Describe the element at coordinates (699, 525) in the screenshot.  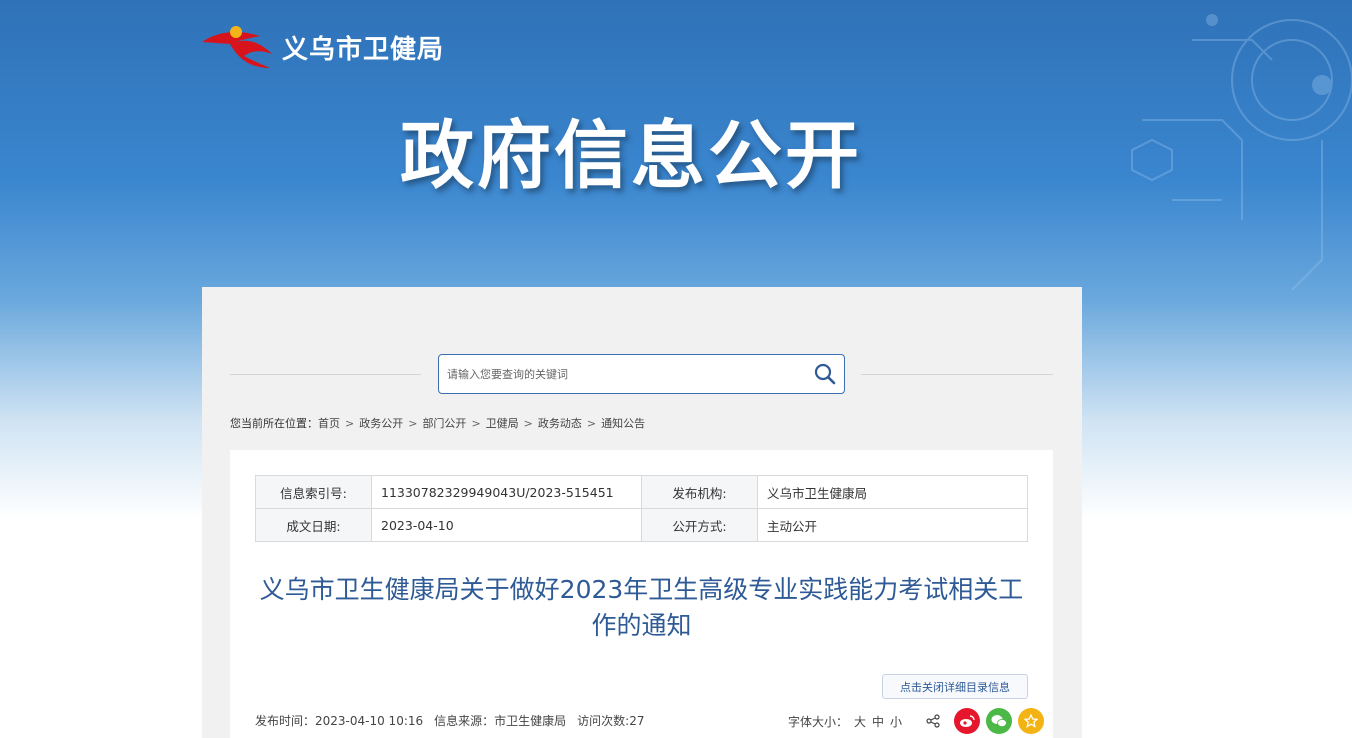
I see `mode-label: 公开方式:` at that location.